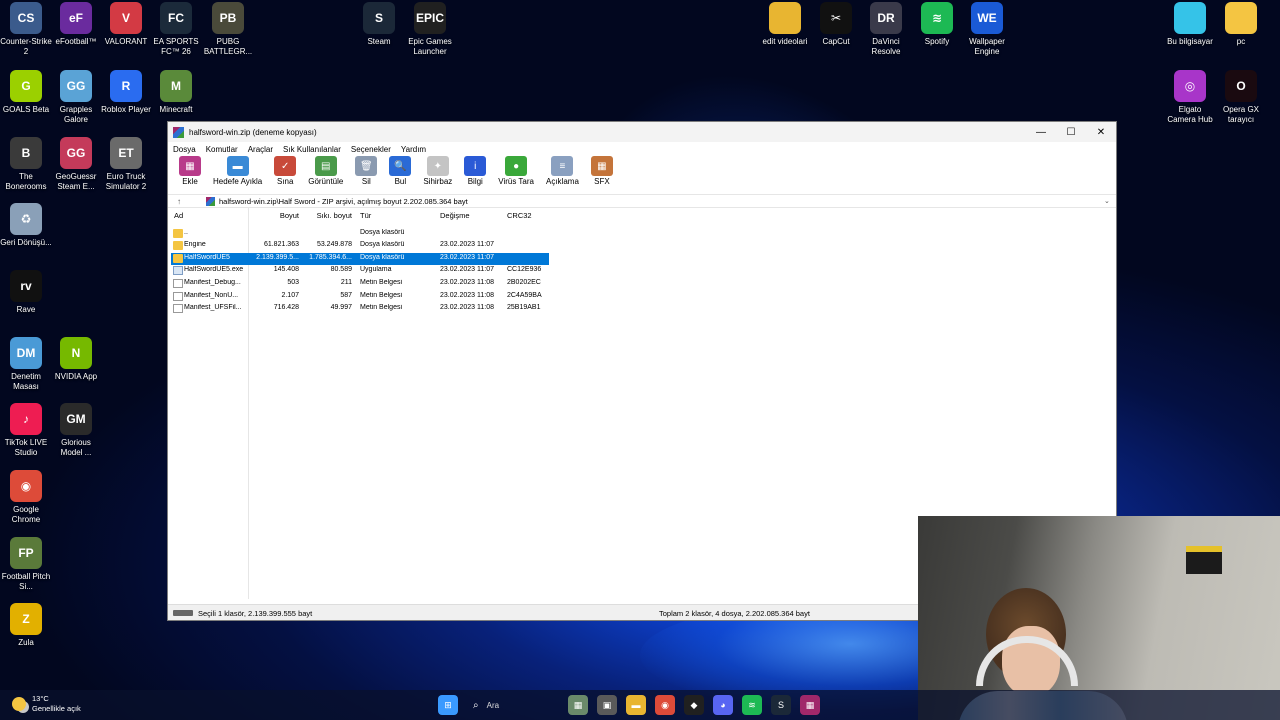 This screenshot has width=1280, height=720. Describe the element at coordinates (519, 218) in the screenshot. I see `column-header-crc: CRC32` at that location.